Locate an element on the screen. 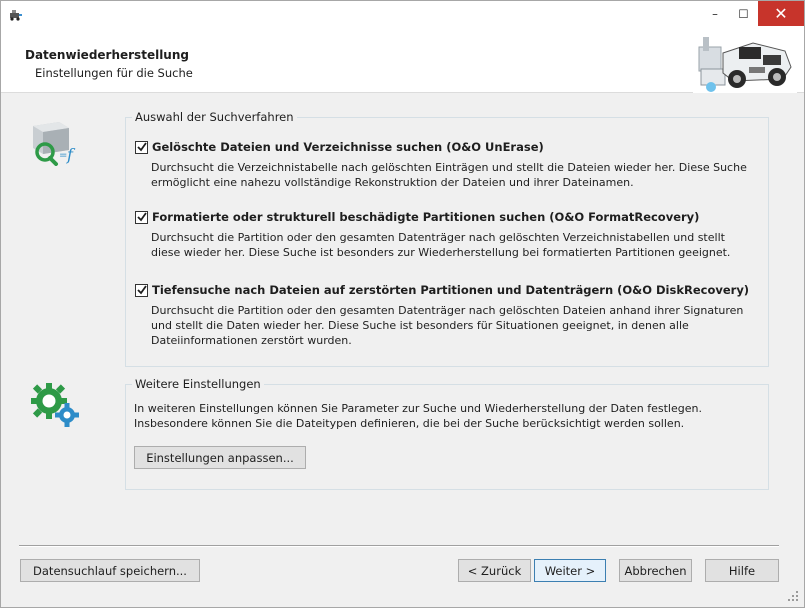  recovery-app-icon is located at coordinates (16, 15).